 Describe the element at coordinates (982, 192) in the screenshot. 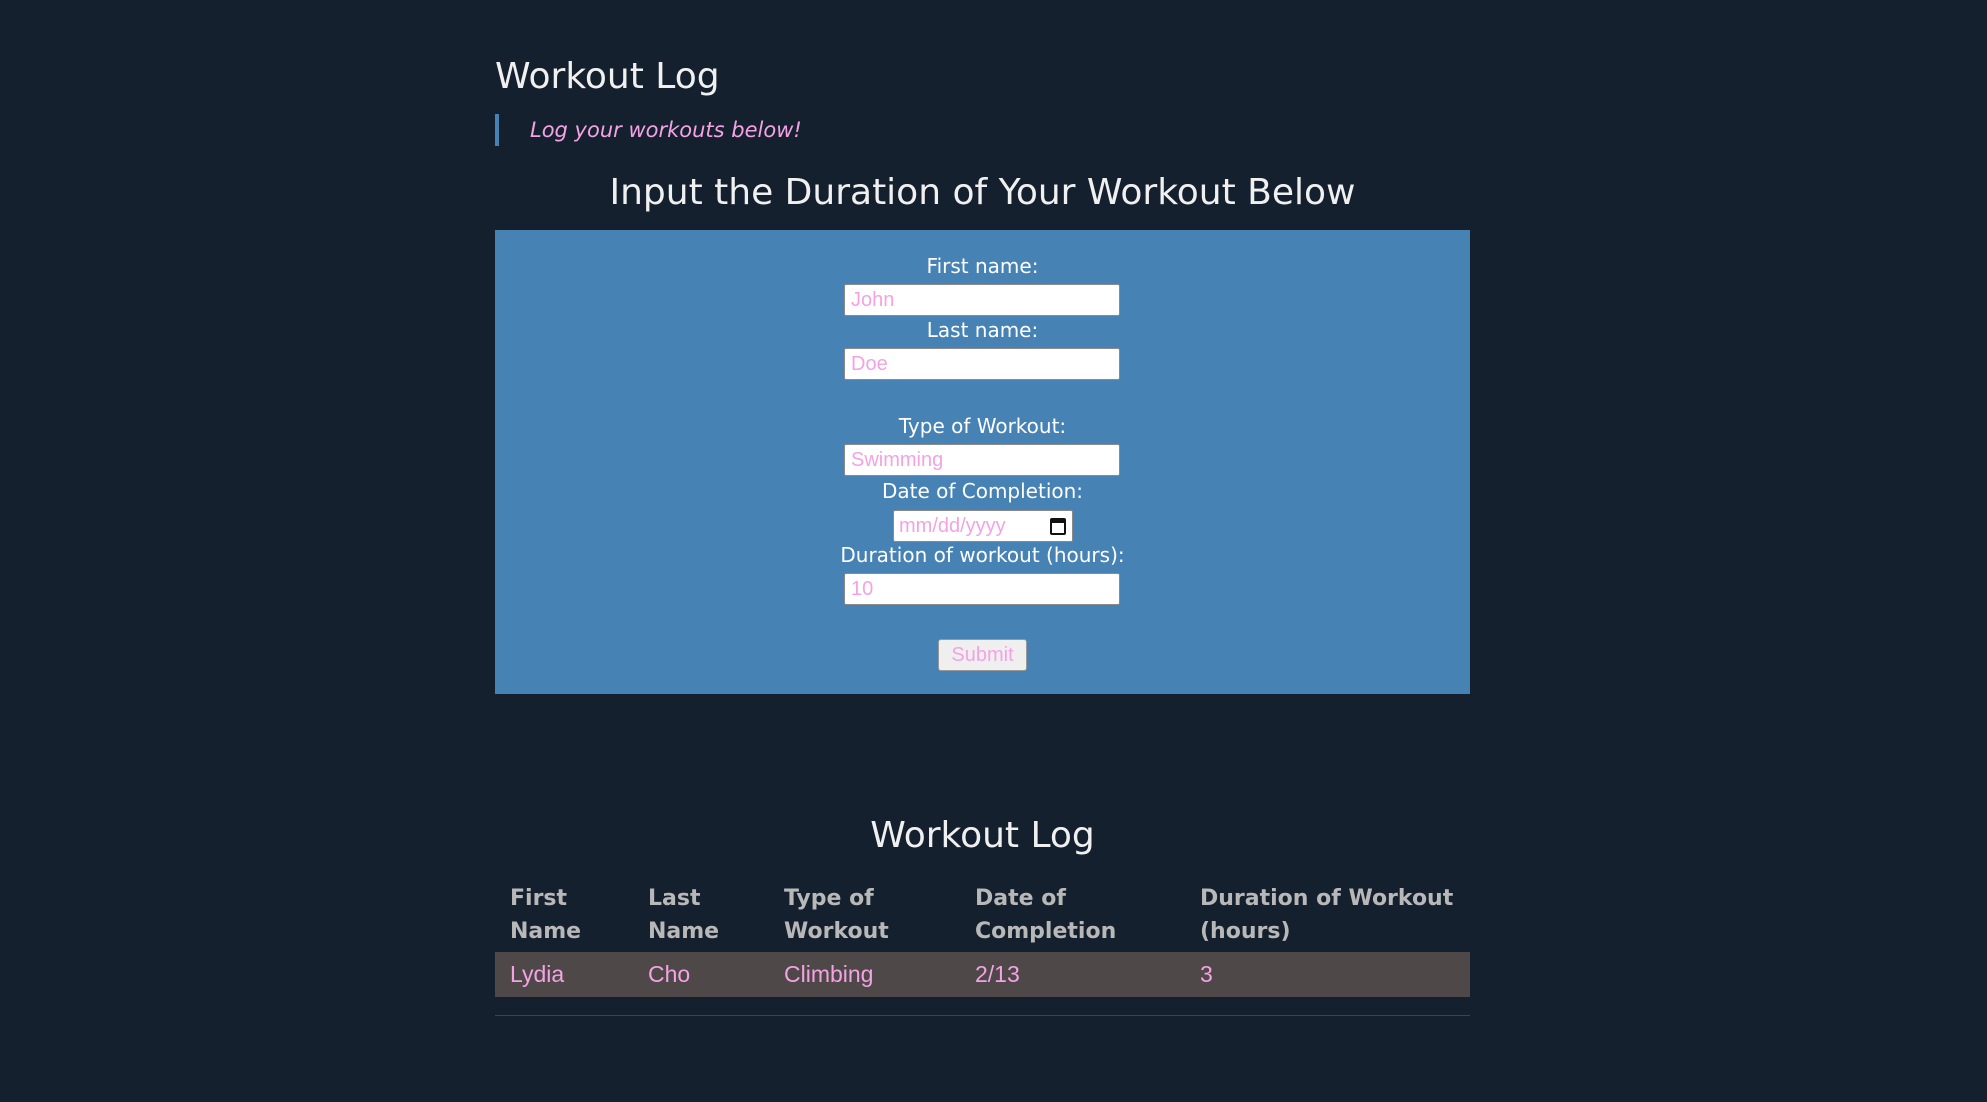

I see `form-heading: Input the Duration of Your Workout Below` at that location.